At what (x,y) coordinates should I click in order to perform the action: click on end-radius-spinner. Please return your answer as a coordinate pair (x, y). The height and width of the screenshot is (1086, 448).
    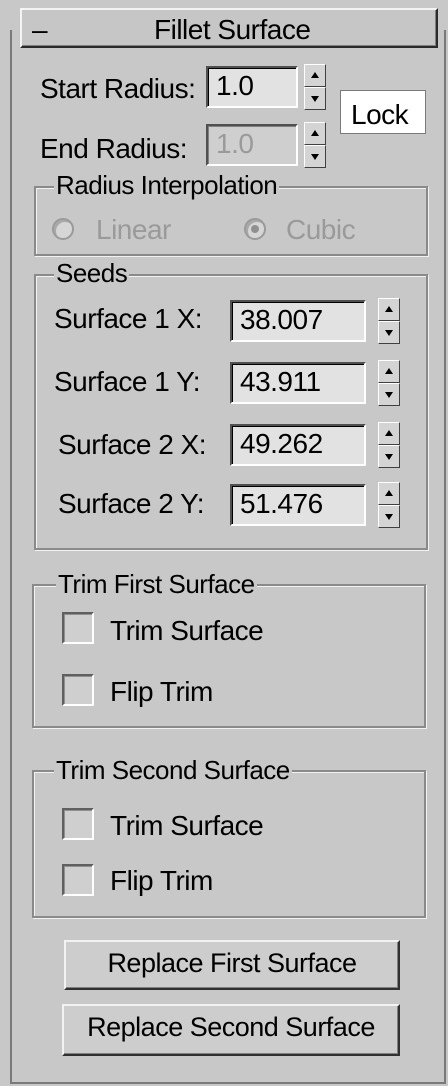
    Looking at the image, I should click on (315, 145).